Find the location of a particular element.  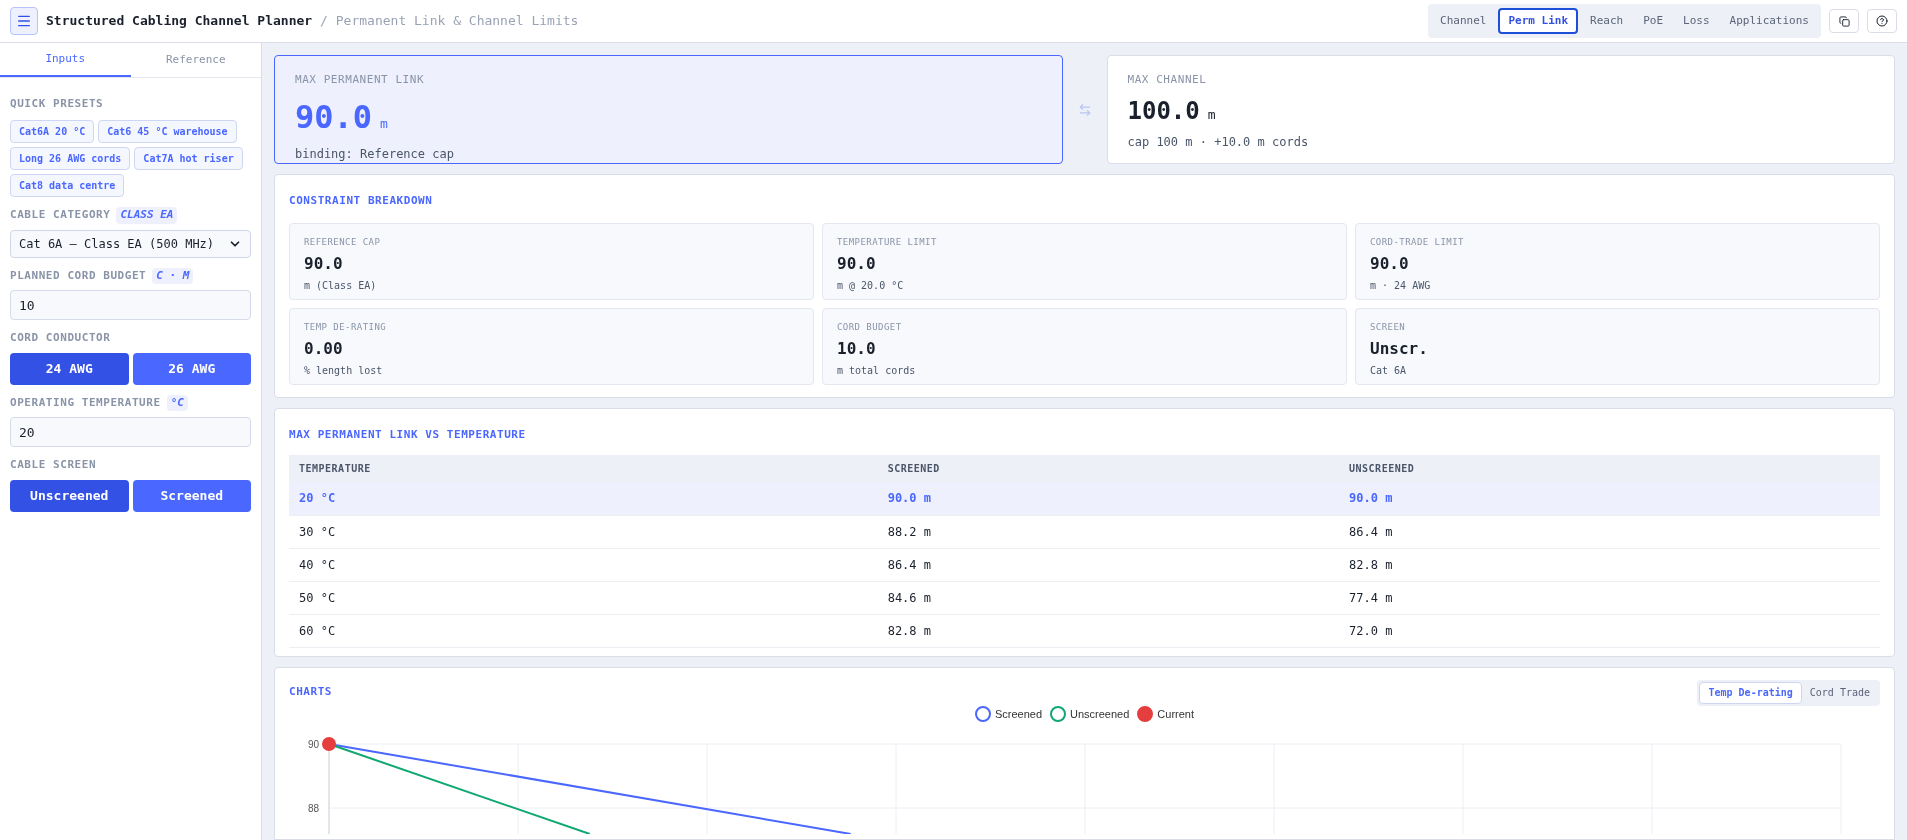

metric-label: TEMPERATURE LIMIT is located at coordinates (887, 242).